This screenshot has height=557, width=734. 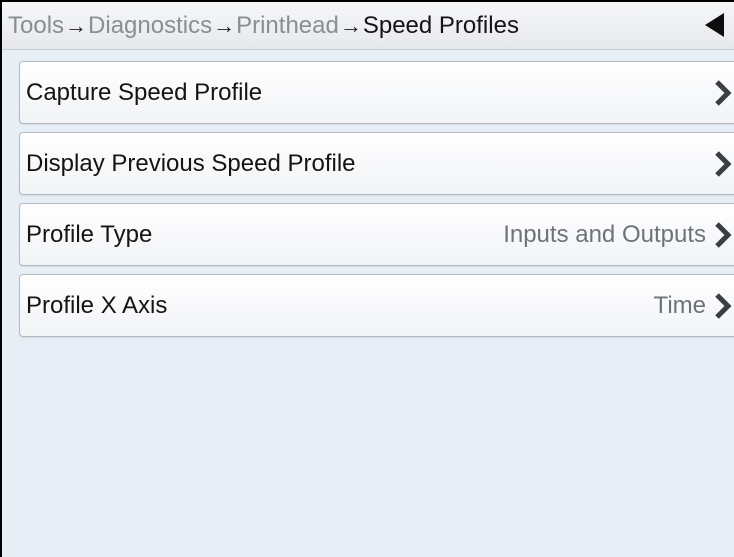 What do you see at coordinates (191, 163) in the screenshot?
I see `menu-item-label: Display Previous Speed Profile` at bounding box center [191, 163].